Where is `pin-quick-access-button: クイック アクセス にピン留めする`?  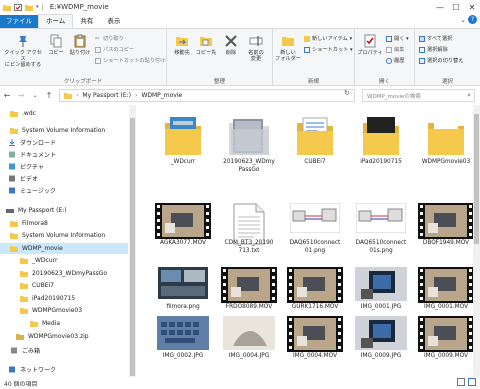
pin-quick-access-button: クイック アクセス にピン留めする is located at coordinates (23, 51).